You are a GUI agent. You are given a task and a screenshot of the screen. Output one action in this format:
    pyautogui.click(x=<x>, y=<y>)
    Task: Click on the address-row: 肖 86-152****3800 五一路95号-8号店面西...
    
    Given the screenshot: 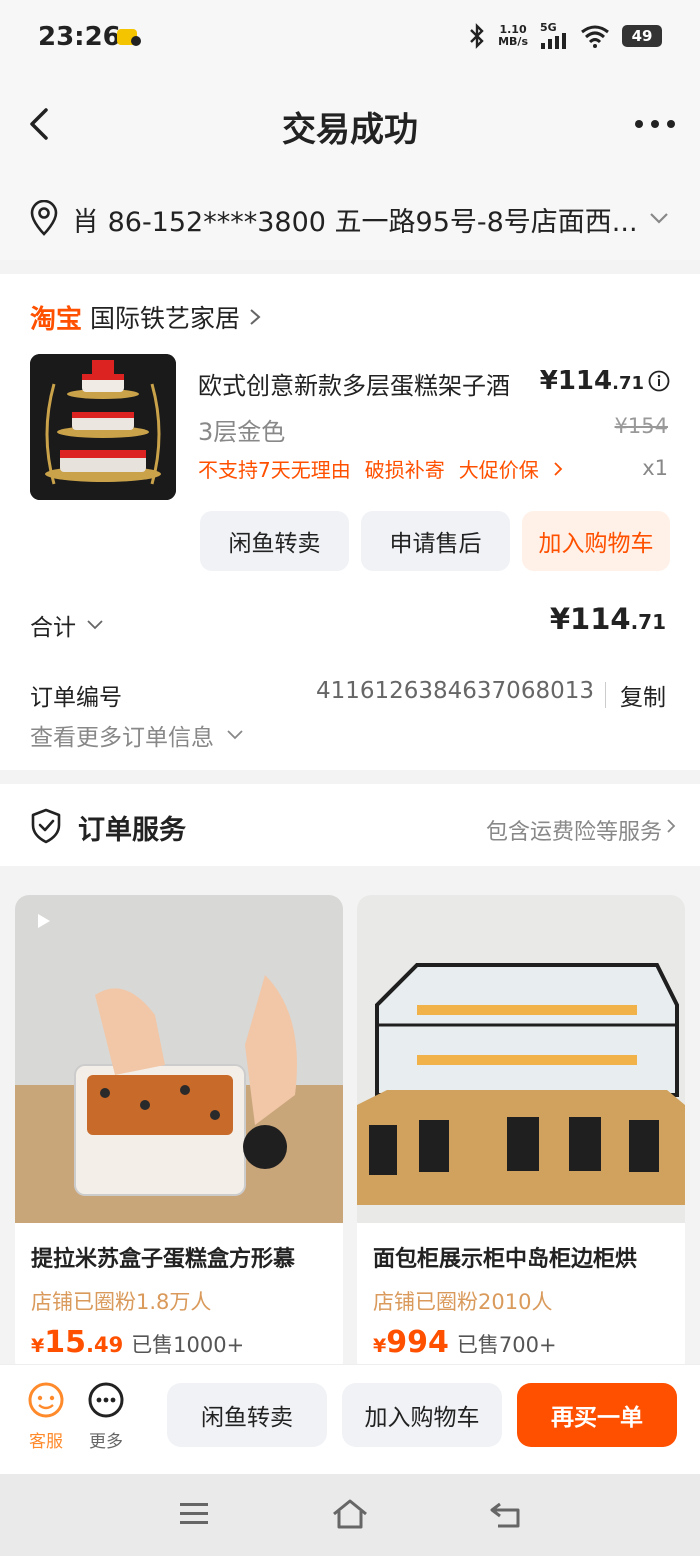 What is the action you would take?
    pyautogui.click(x=350, y=218)
    